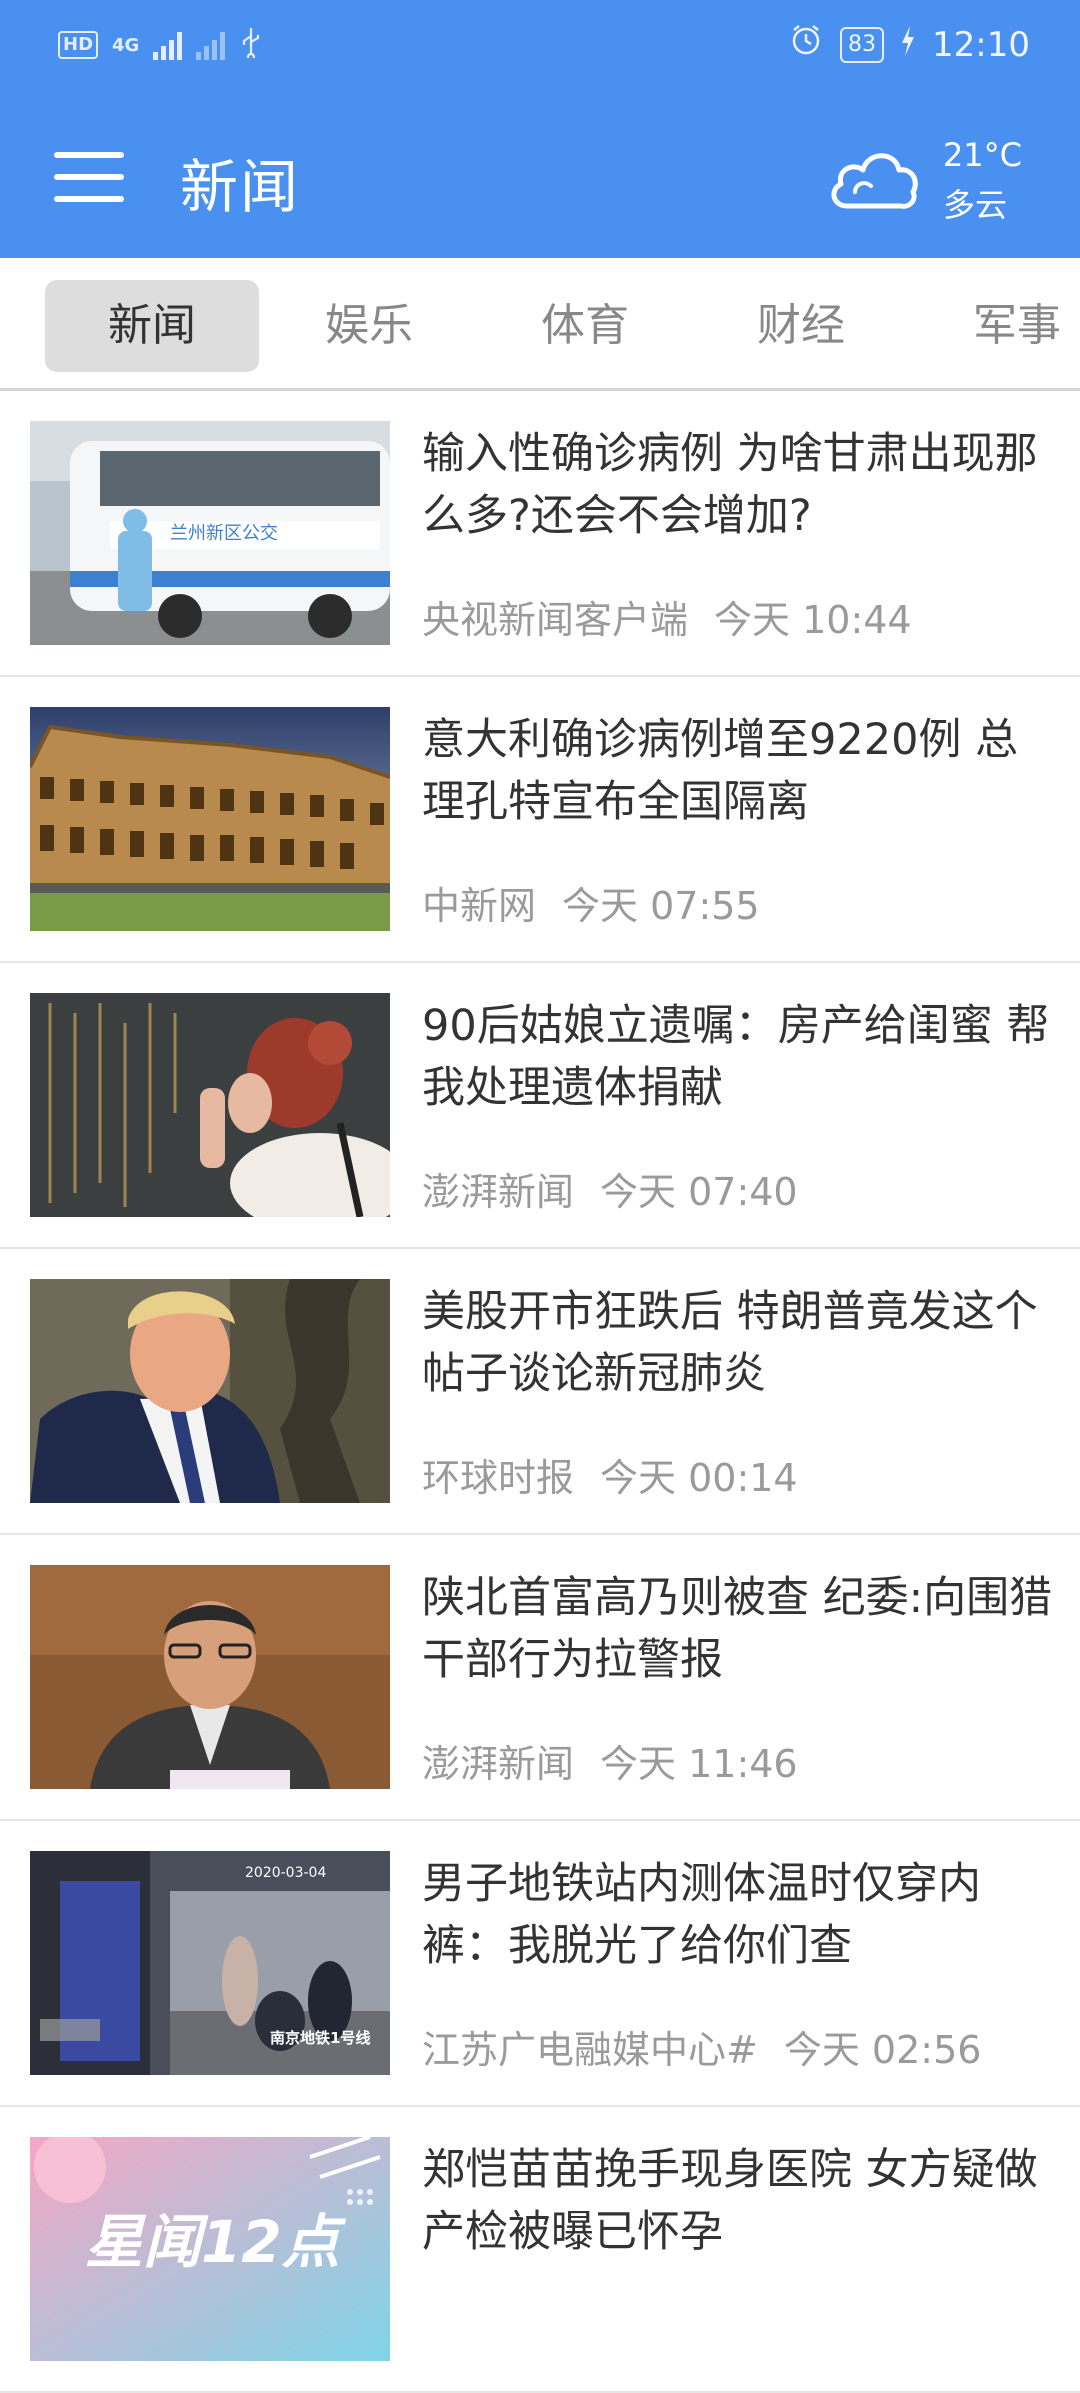 The height and width of the screenshot is (2393, 1080). What do you see at coordinates (736, 1057) in the screenshot?
I see `news-title: 90后姑娘立遗嘱：房产给闺蜜 帮我处理遗体捐献` at bounding box center [736, 1057].